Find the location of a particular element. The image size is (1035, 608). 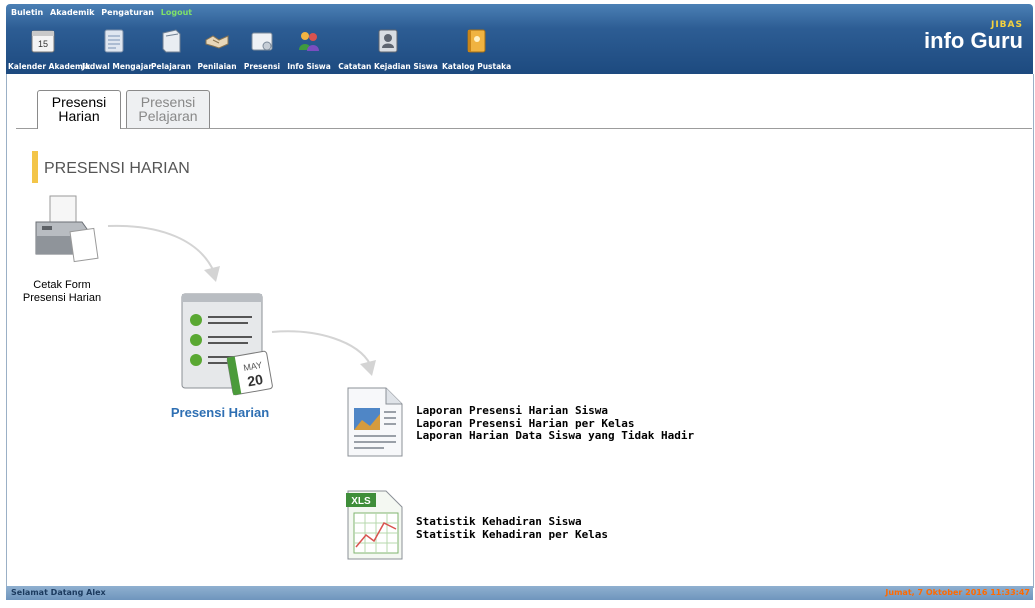

tab-presensi-pelajaran: Presensi Pelajaran is located at coordinates (168, 109).